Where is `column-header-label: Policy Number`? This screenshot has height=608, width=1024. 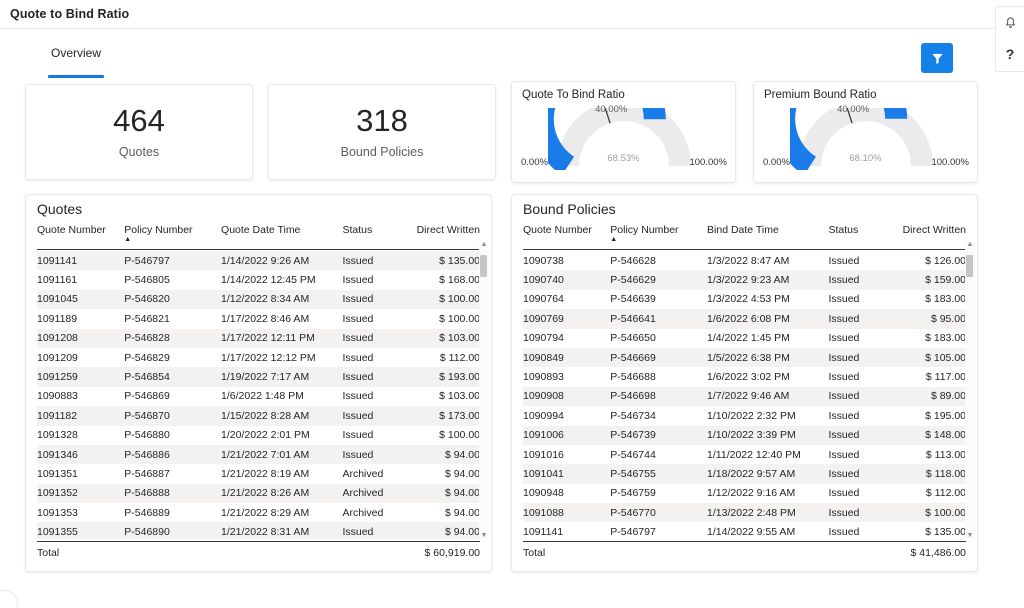
column-header-label: Policy Number is located at coordinates (644, 230).